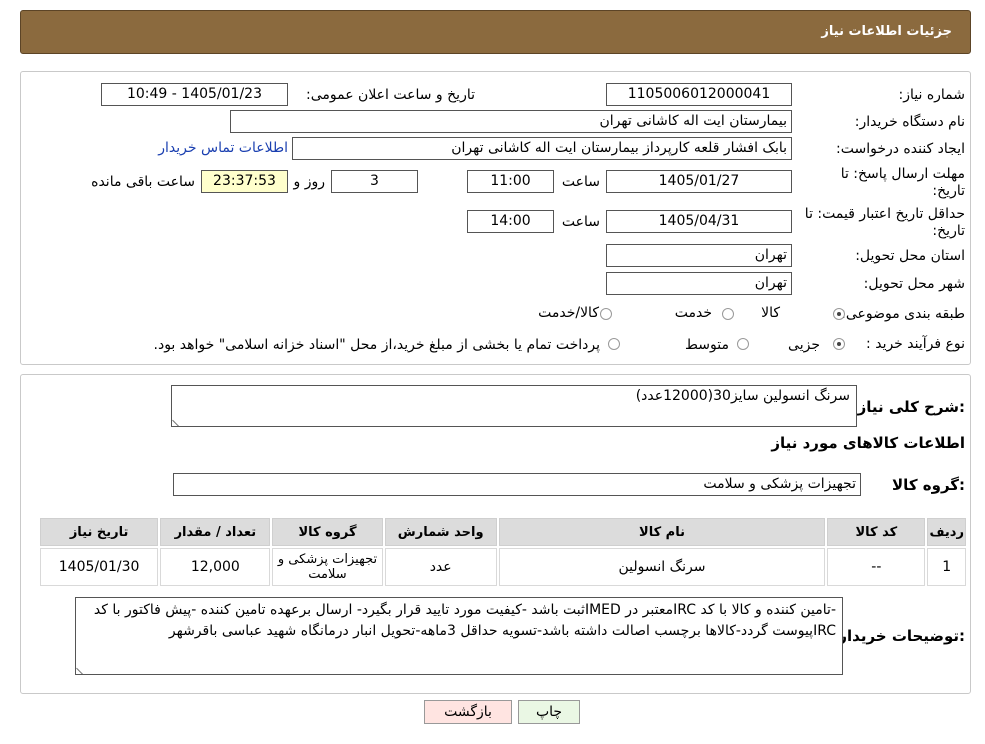 This screenshot has height=744, width=985. Describe the element at coordinates (606, 314) in the screenshot. I see `category-radio-goods-service` at that location.